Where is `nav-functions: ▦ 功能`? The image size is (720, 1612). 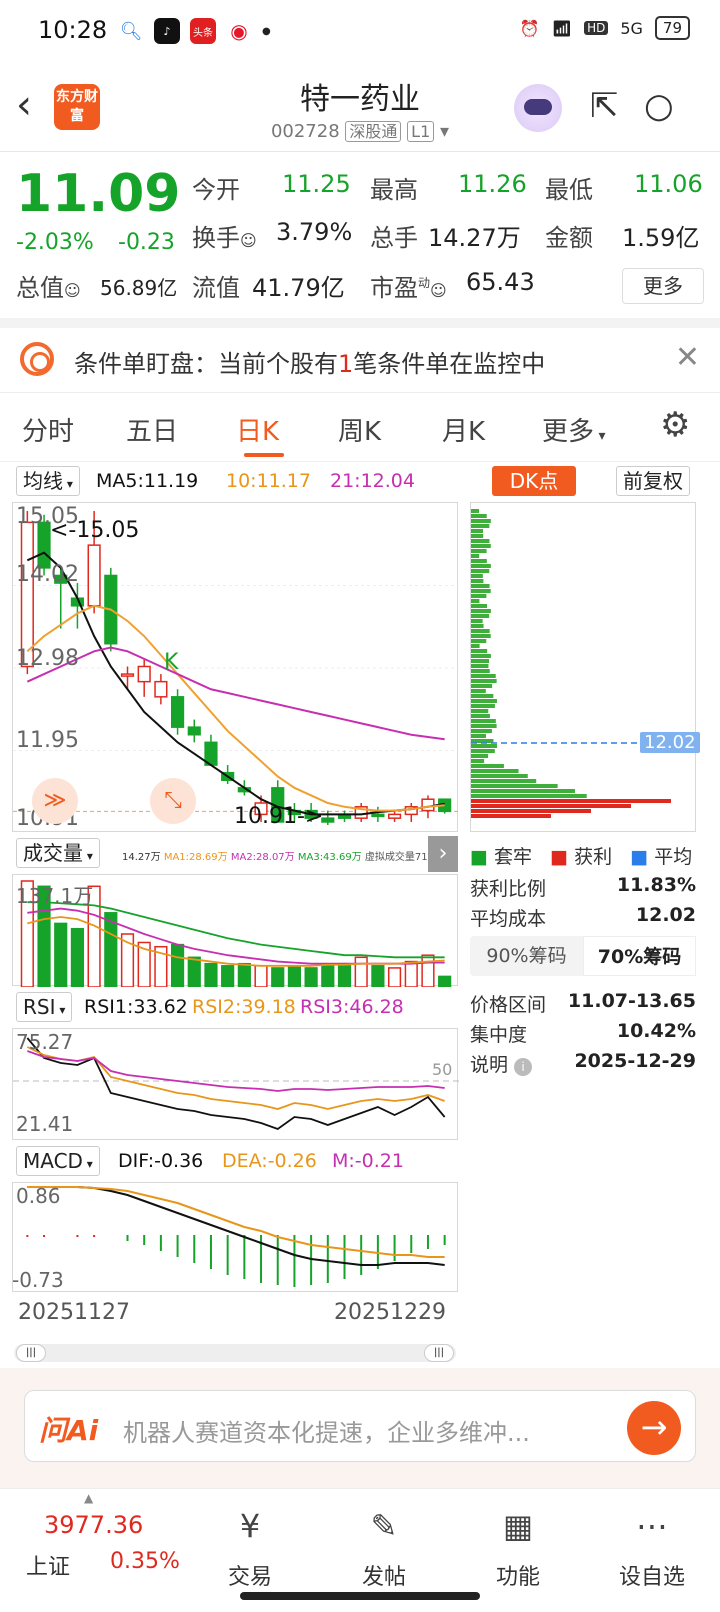 nav-functions: ▦ 功能 is located at coordinates (518, 1549).